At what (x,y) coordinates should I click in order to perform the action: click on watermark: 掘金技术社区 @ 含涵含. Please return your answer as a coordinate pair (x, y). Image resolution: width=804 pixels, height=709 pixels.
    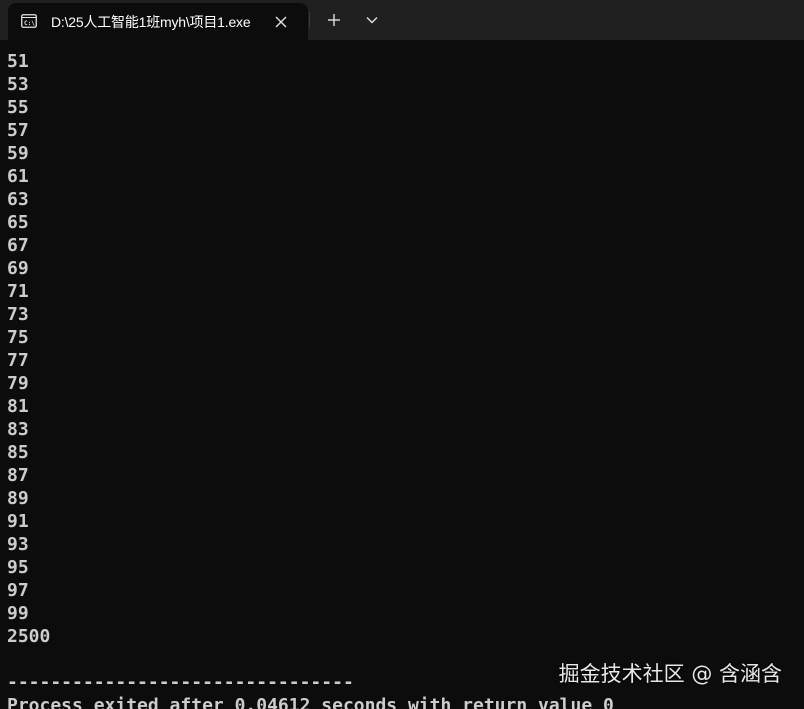
    Looking at the image, I should click on (670, 674).